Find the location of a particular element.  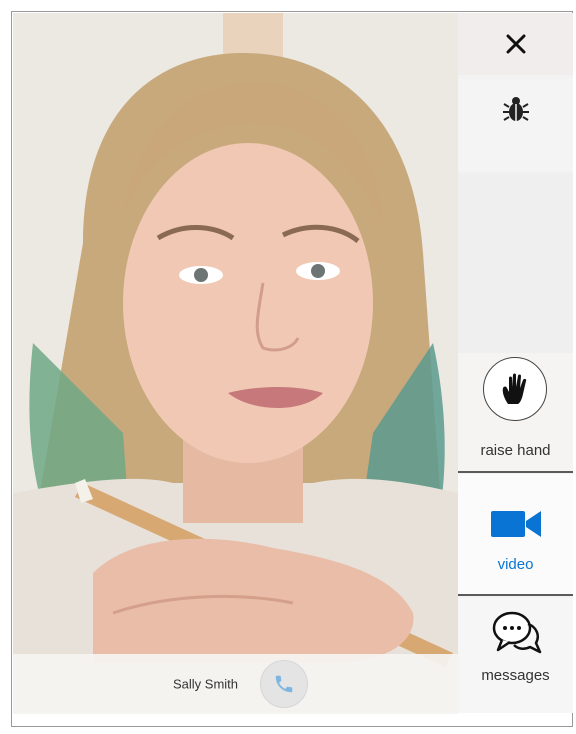

report-bug-button is located at coordinates (515, 125).